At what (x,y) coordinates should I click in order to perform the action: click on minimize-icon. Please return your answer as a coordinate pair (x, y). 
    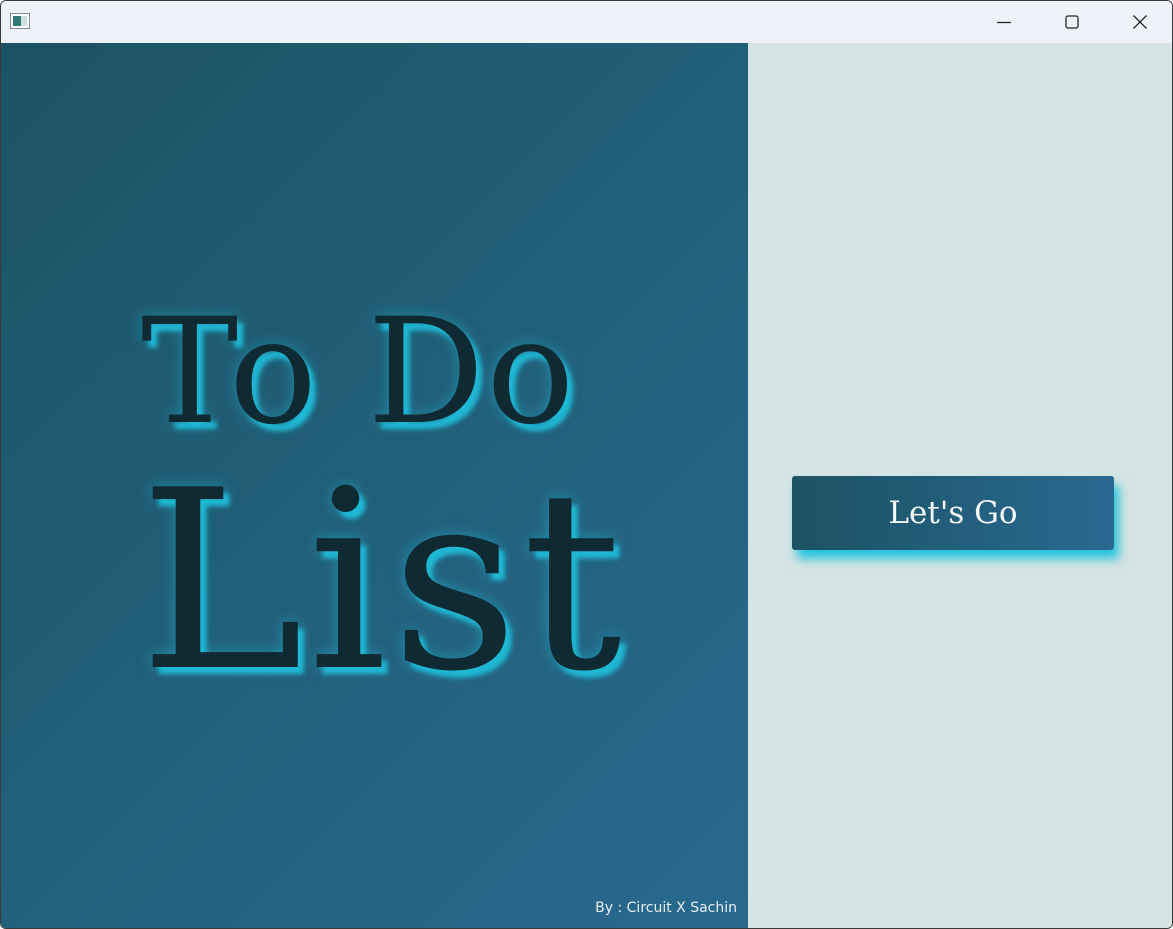
    Looking at the image, I should click on (1004, 22).